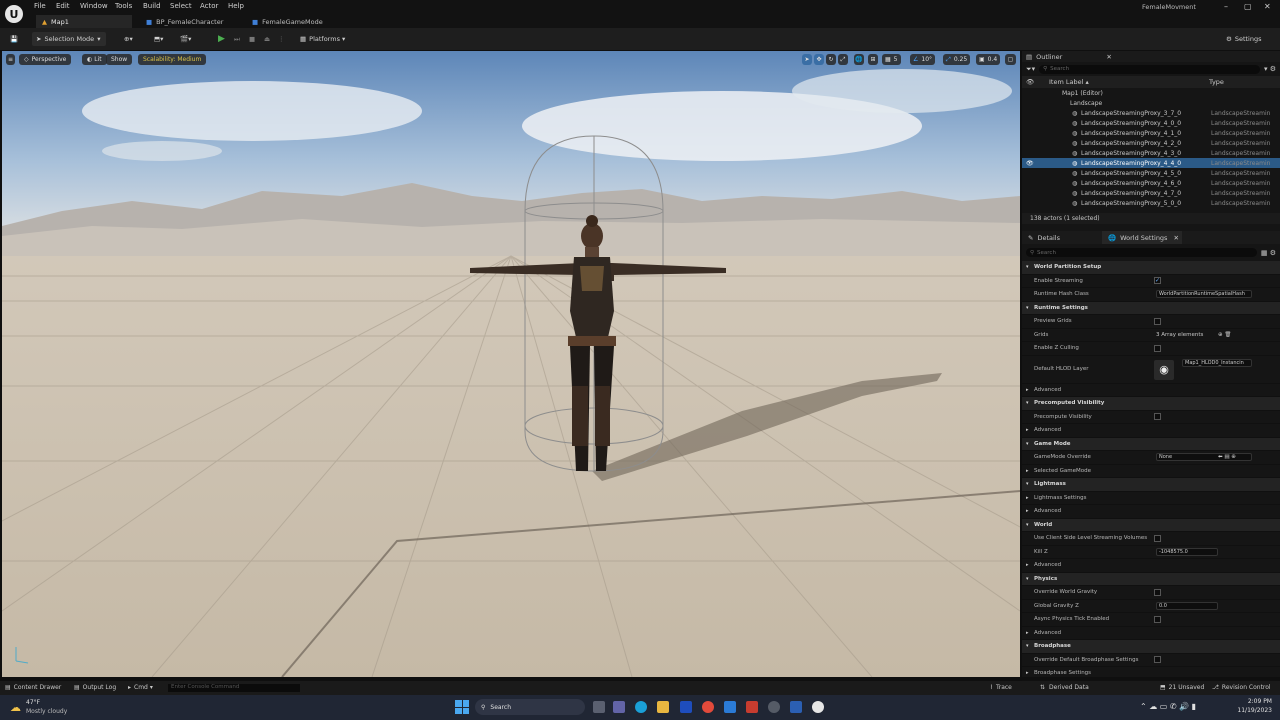  What do you see at coordinates (236, 6) in the screenshot?
I see `menu-help: Help` at bounding box center [236, 6].